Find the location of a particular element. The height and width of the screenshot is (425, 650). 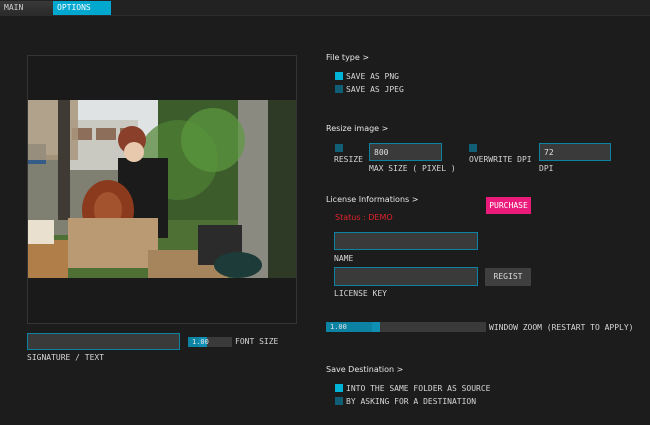

tab-divider is located at coordinates (325, 15).